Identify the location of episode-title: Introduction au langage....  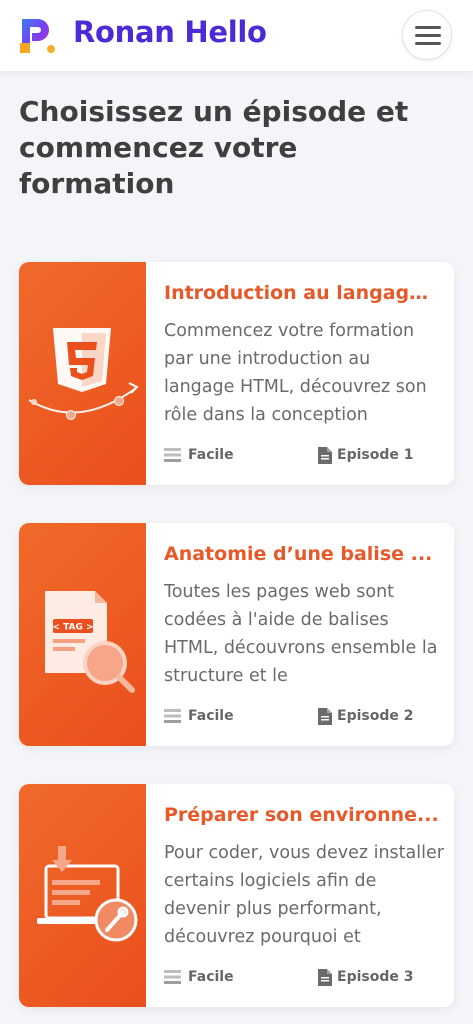
(301, 293).